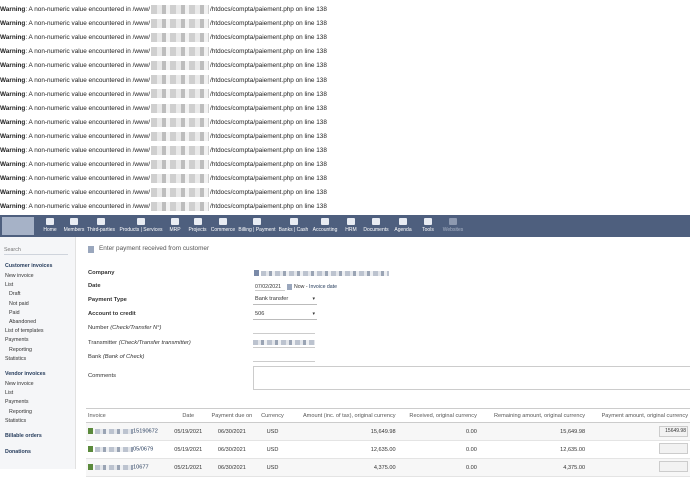  Describe the element at coordinates (272, 415) in the screenshot. I see `column-header: Currency` at that location.